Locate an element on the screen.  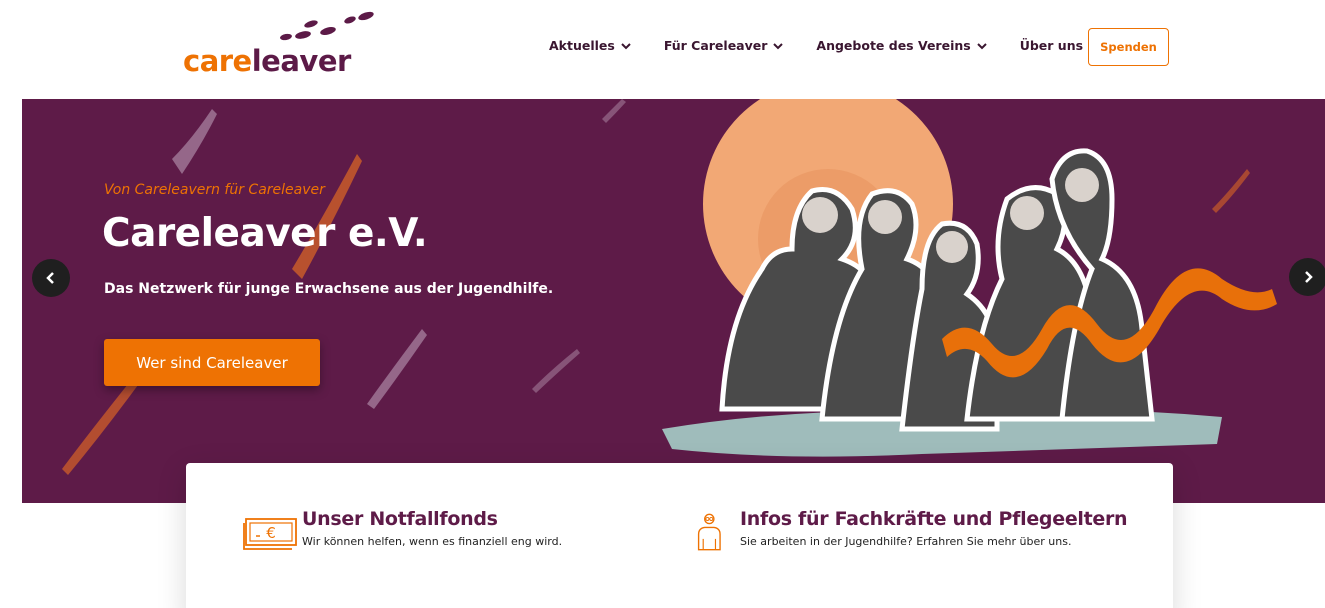
slider-prev-button is located at coordinates (51, 278).